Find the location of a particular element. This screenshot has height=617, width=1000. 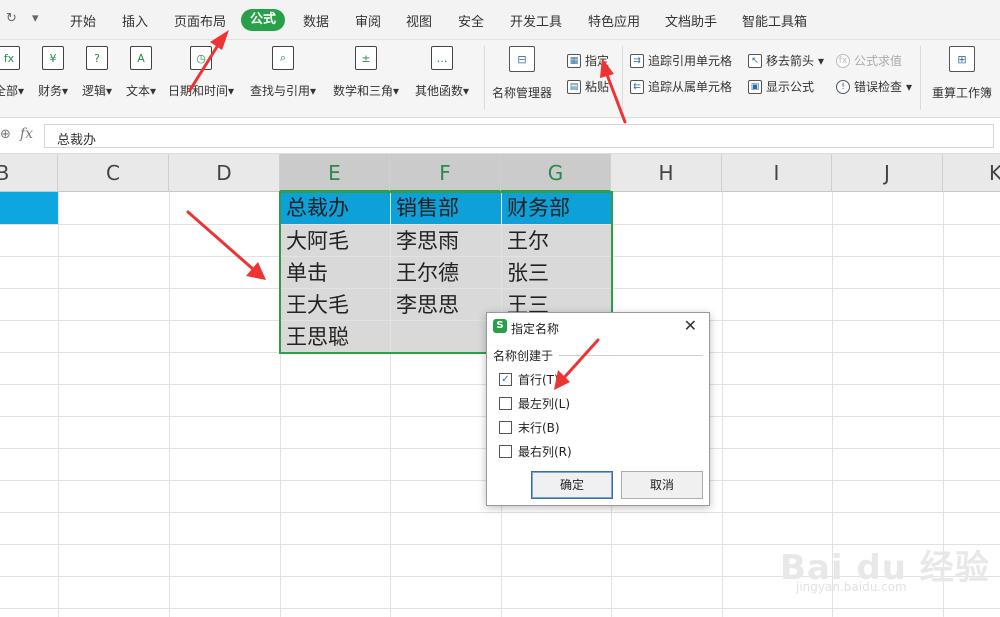

paste-name-button: ▤ 粘贴 is located at coordinates (588, 86).